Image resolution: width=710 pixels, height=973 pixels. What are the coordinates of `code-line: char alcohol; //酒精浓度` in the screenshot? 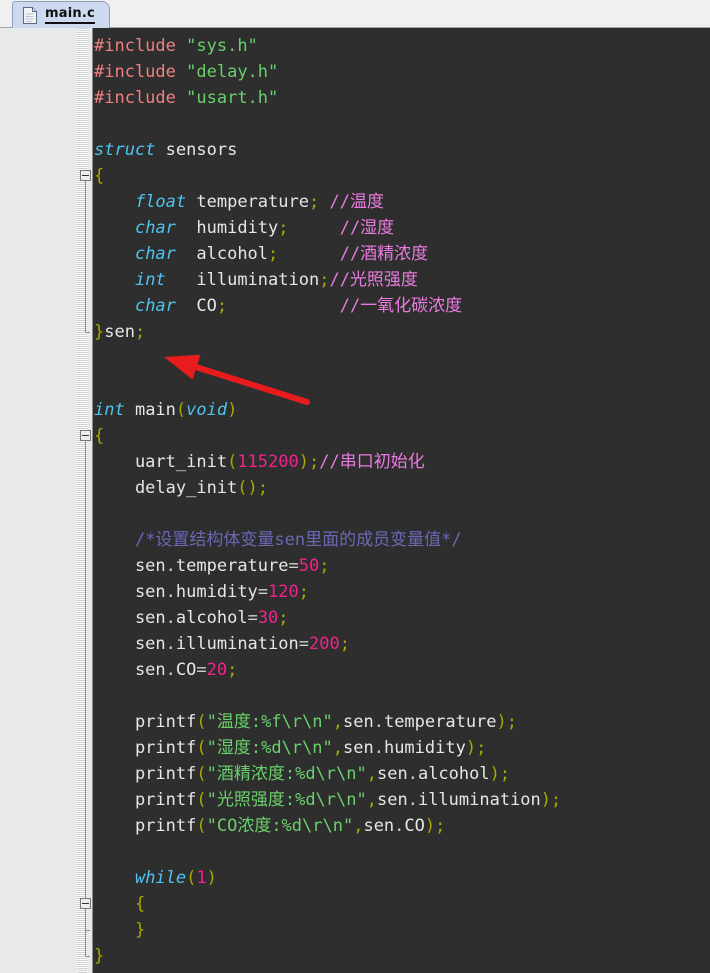 It's located at (261, 254).